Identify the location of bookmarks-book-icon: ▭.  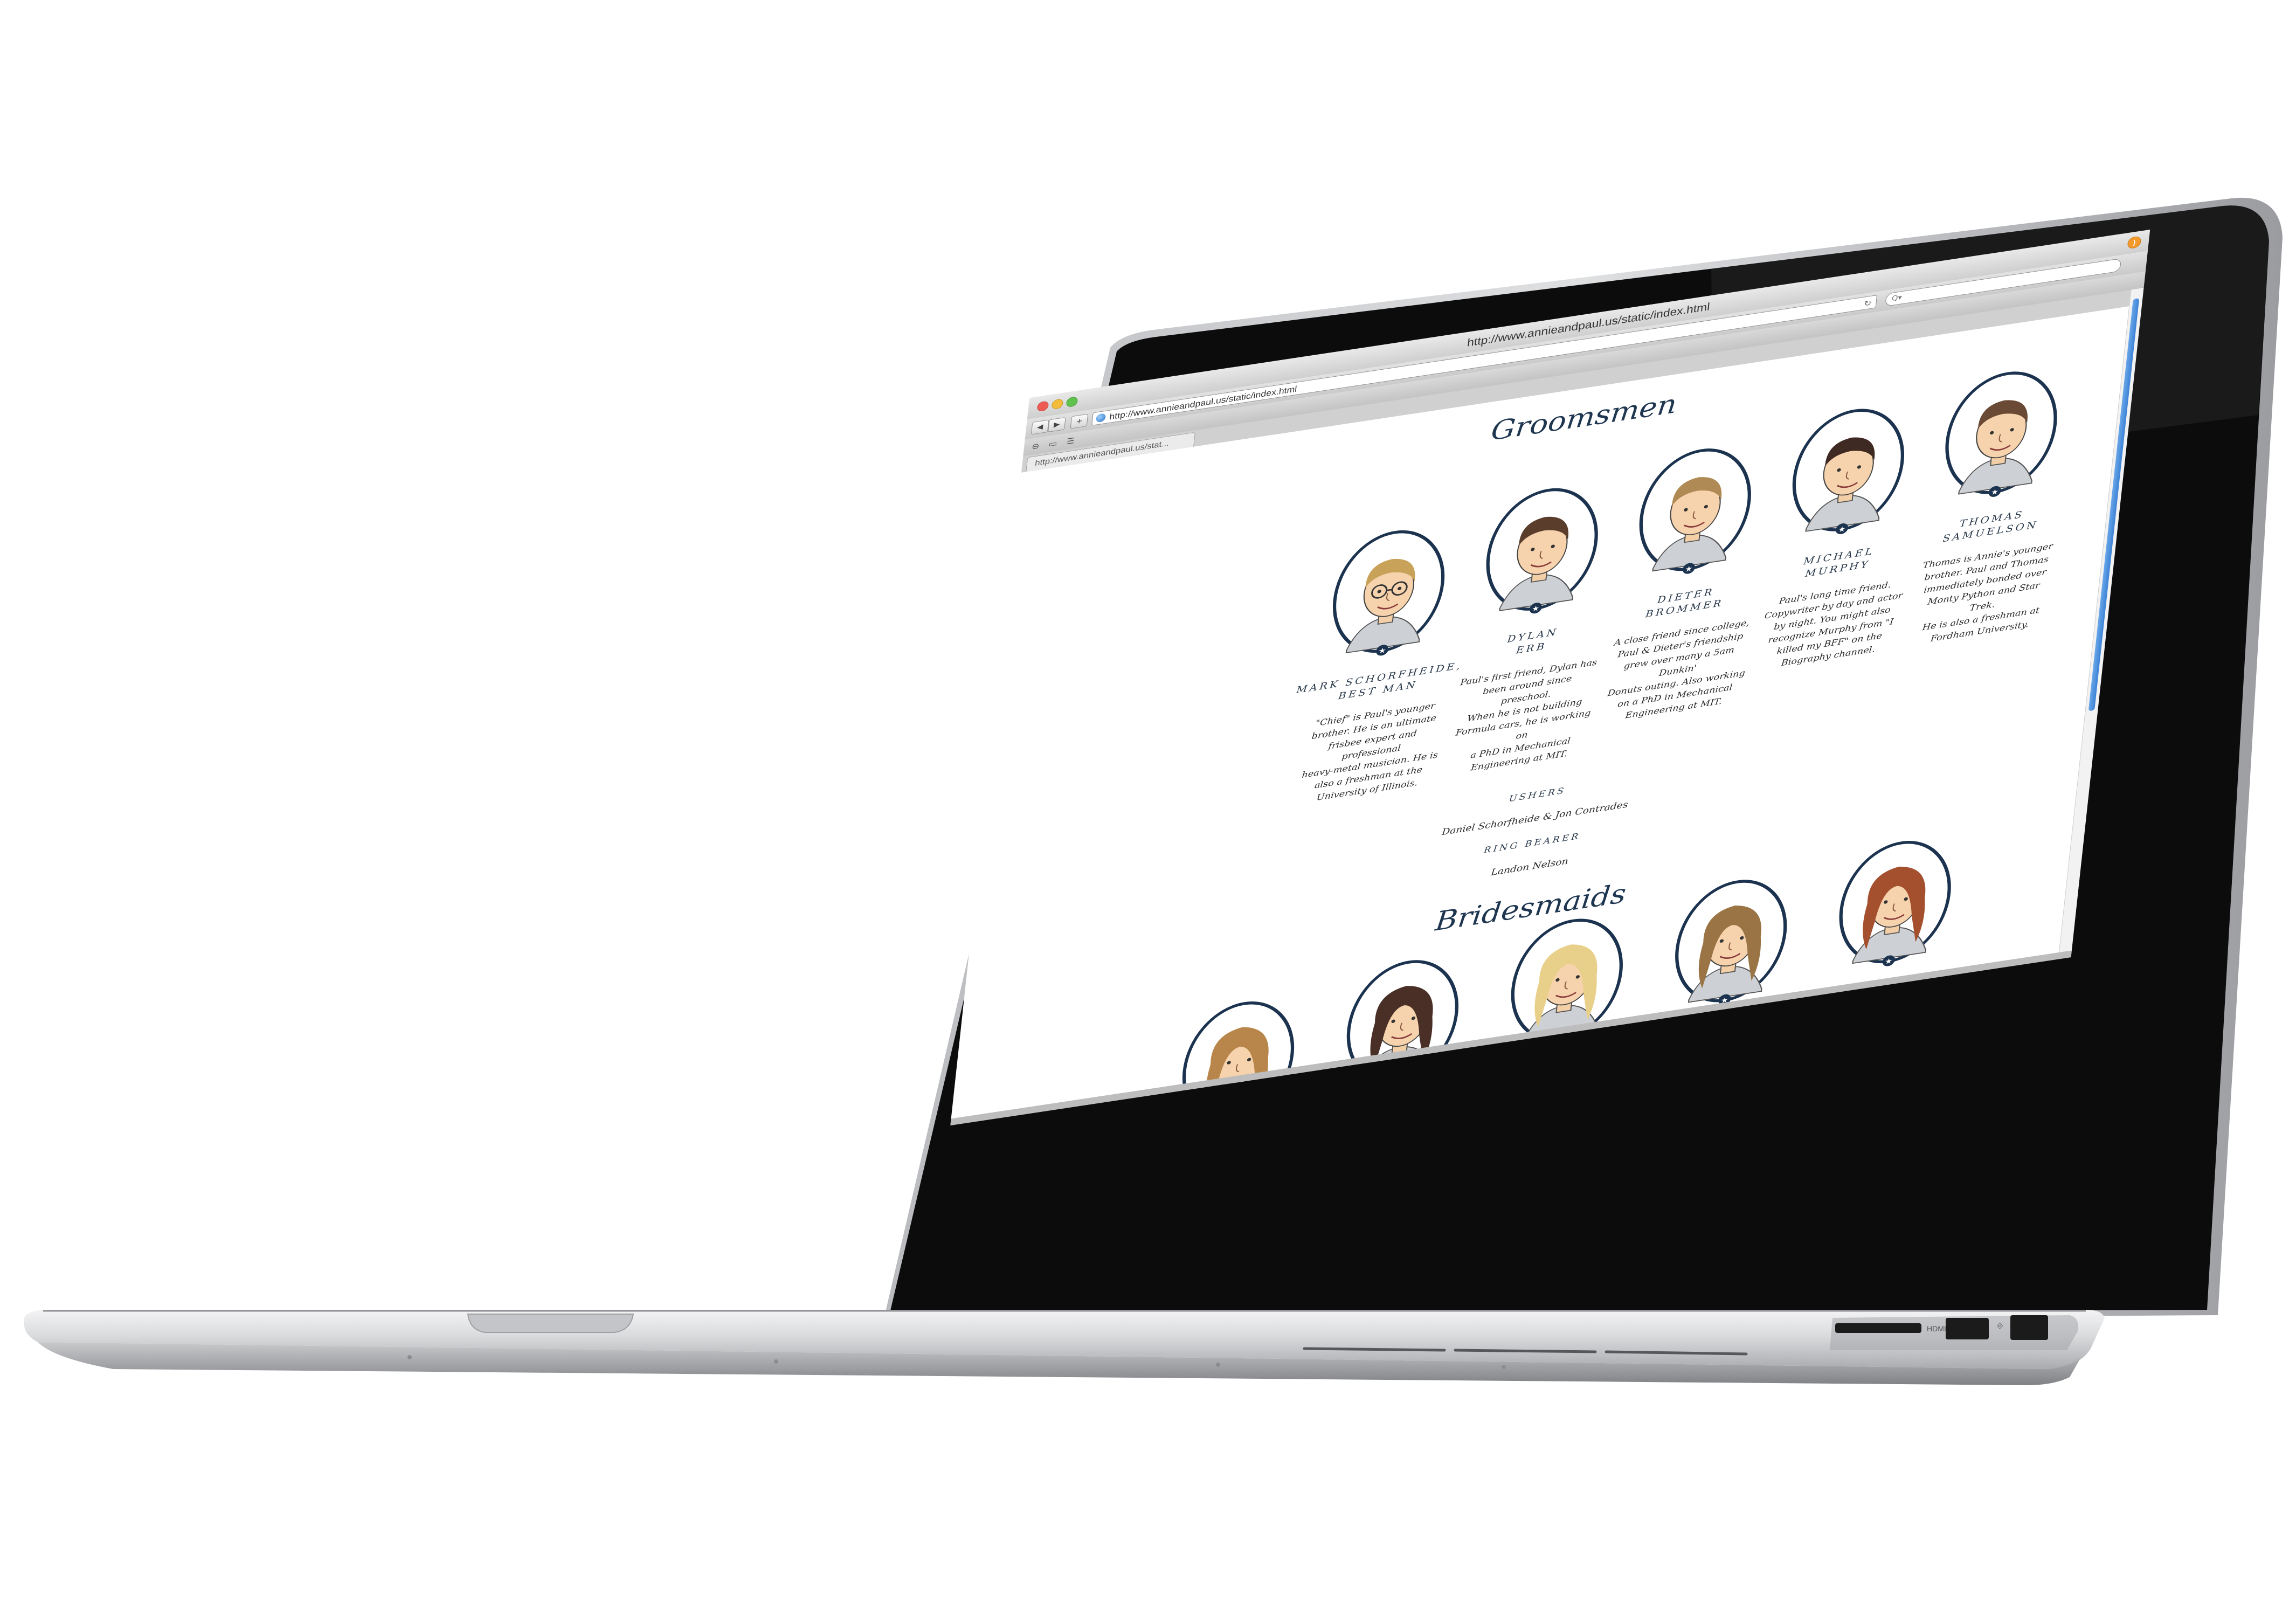
(1053, 443).